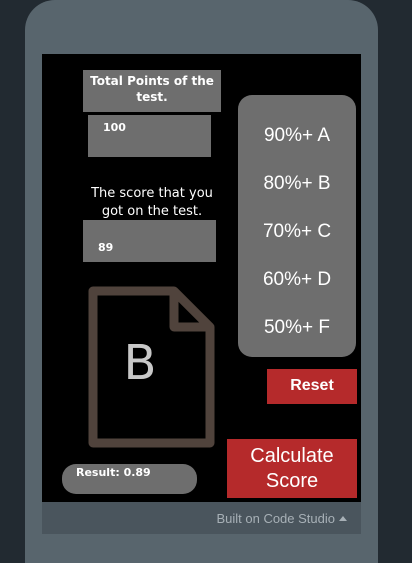 Image resolution: width=412 pixels, height=563 pixels. Describe the element at coordinates (297, 183) in the screenshot. I see `grade-scale-item: 80%+ B` at that location.